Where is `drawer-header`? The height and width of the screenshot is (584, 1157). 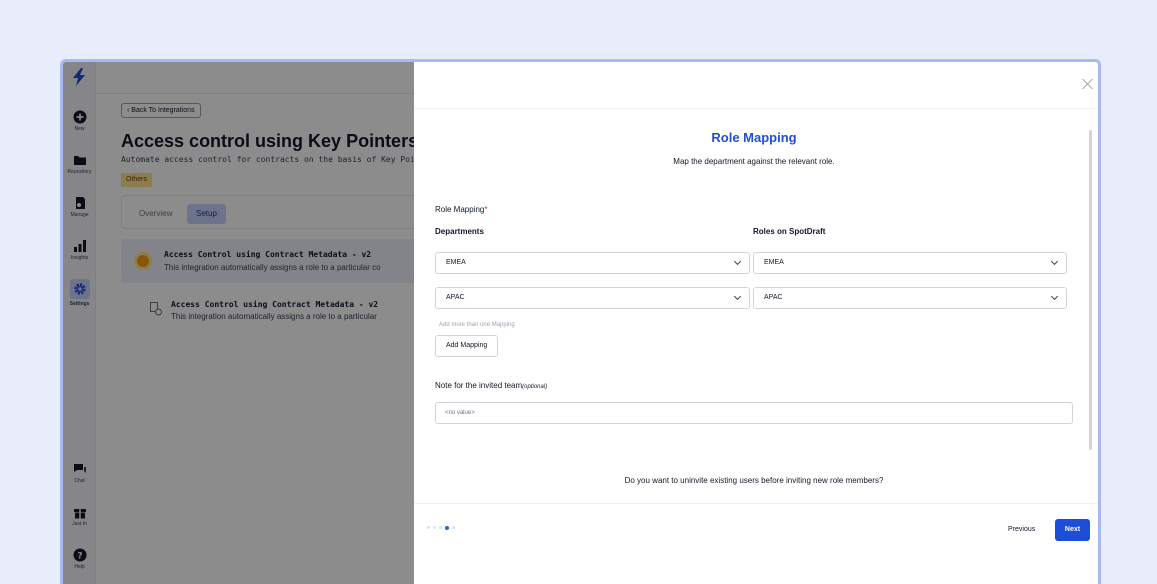
drawer-header is located at coordinates (756, 85).